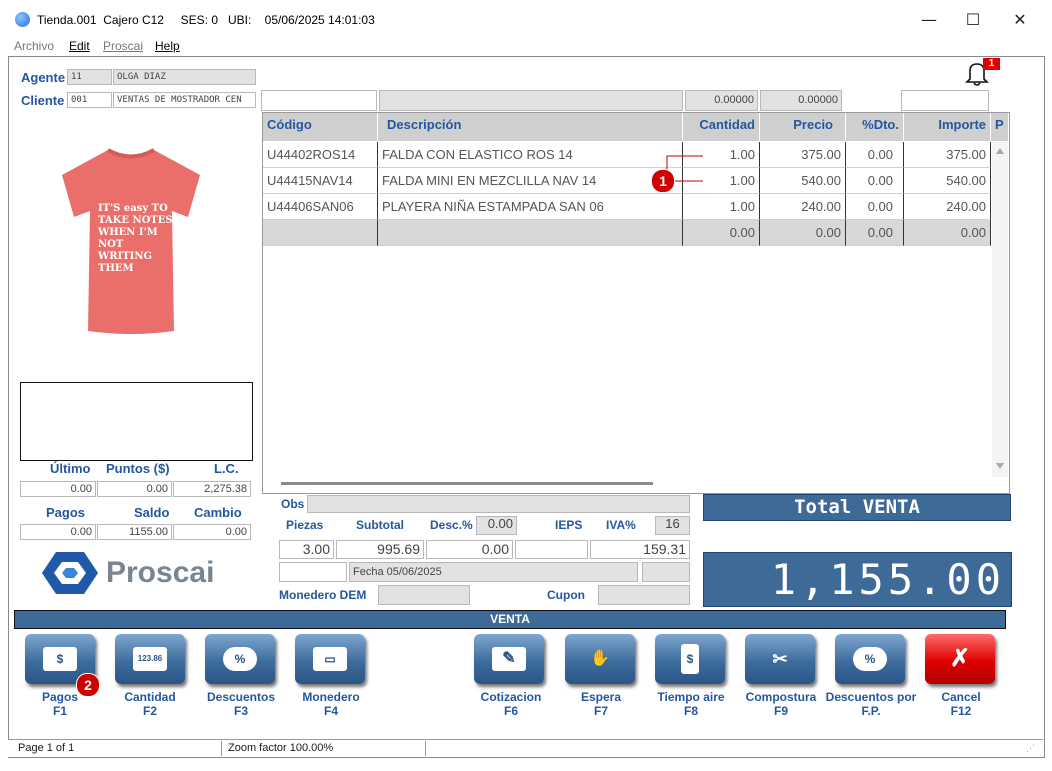 This screenshot has width=1052, height=771. I want to click on cotizacion-button: ✎, so click(509, 659).